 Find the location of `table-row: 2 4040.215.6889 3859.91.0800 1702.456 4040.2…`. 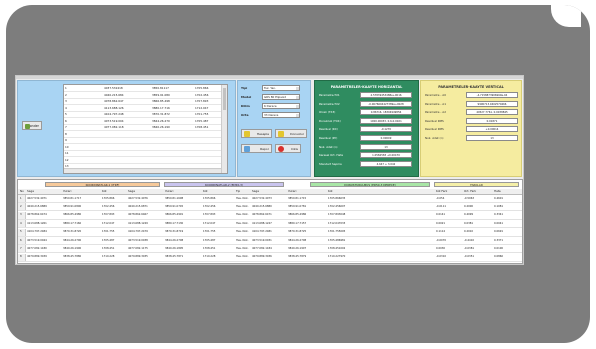

table-row: 2 4040.215.6889 3859.91.0800 1702.456 4040.2… is located at coordinates (270, 207).